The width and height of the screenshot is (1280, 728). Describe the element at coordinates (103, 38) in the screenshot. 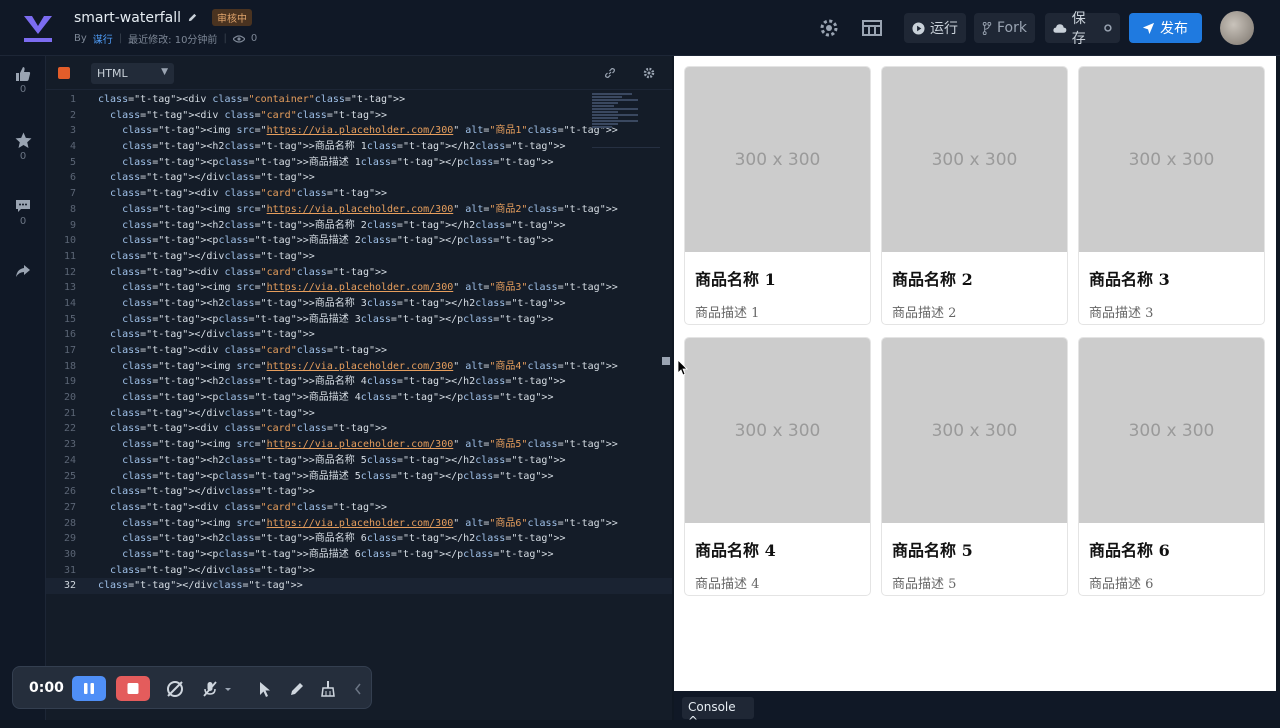

I see `author-link: 谋行` at that location.